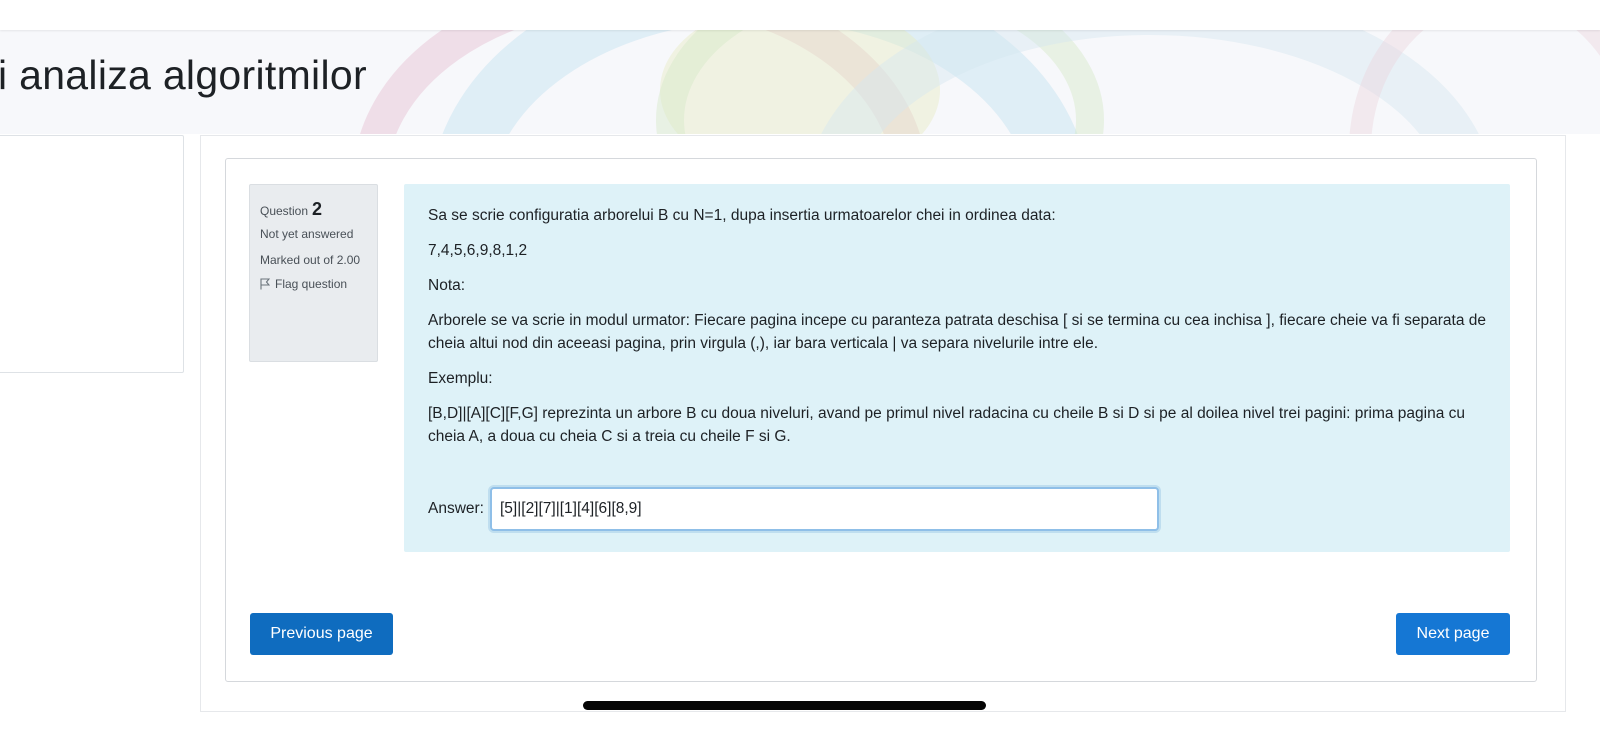  Describe the element at coordinates (284, 211) in the screenshot. I see `question-number-label: Question` at that location.